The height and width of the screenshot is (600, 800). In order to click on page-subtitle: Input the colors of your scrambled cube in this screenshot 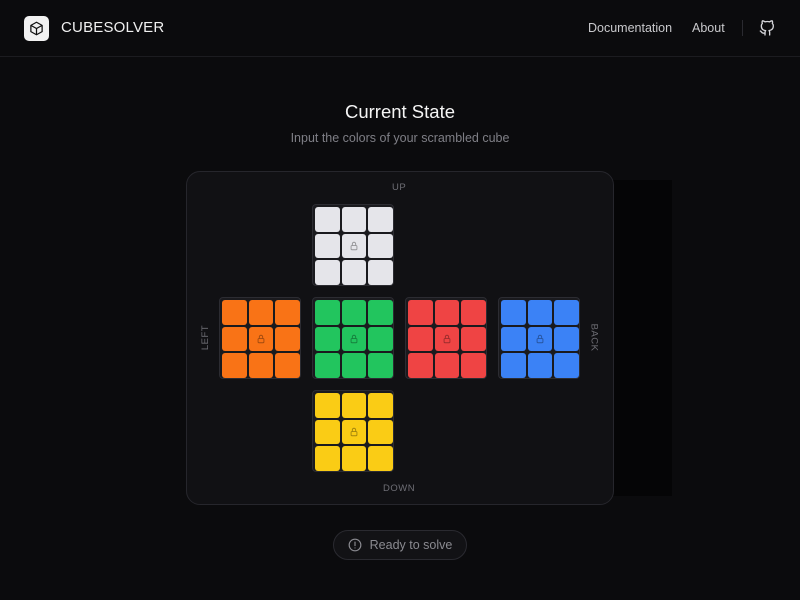, I will do `click(400, 138)`.